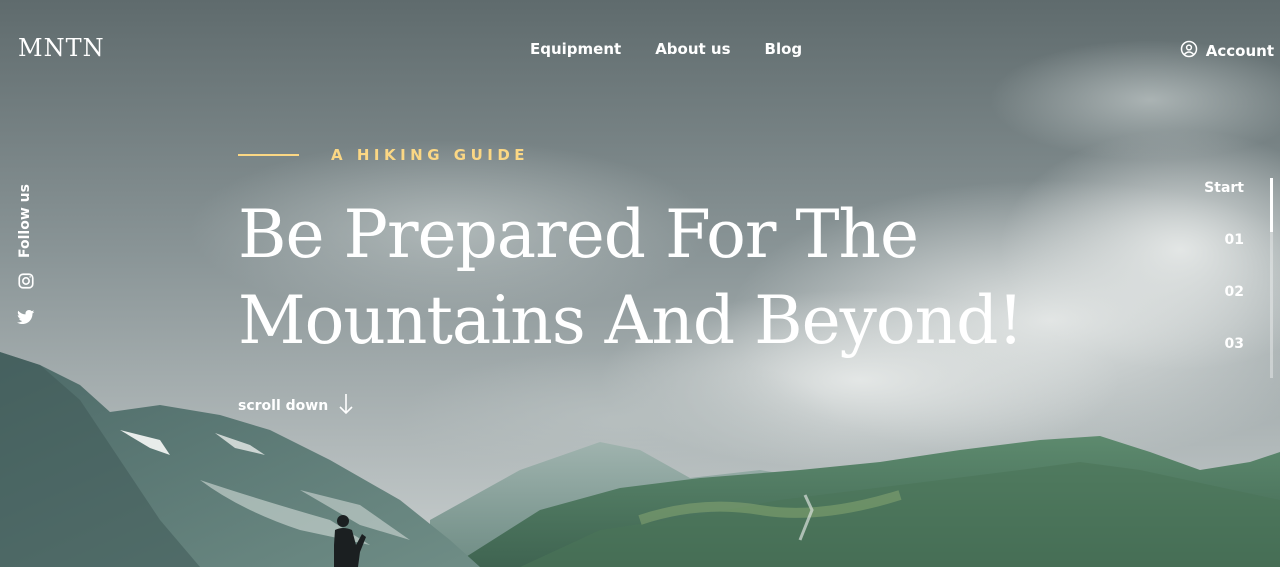 This screenshot has width=1280, height=567. I want to click on site-logo: MNTN, so click(61, 48).